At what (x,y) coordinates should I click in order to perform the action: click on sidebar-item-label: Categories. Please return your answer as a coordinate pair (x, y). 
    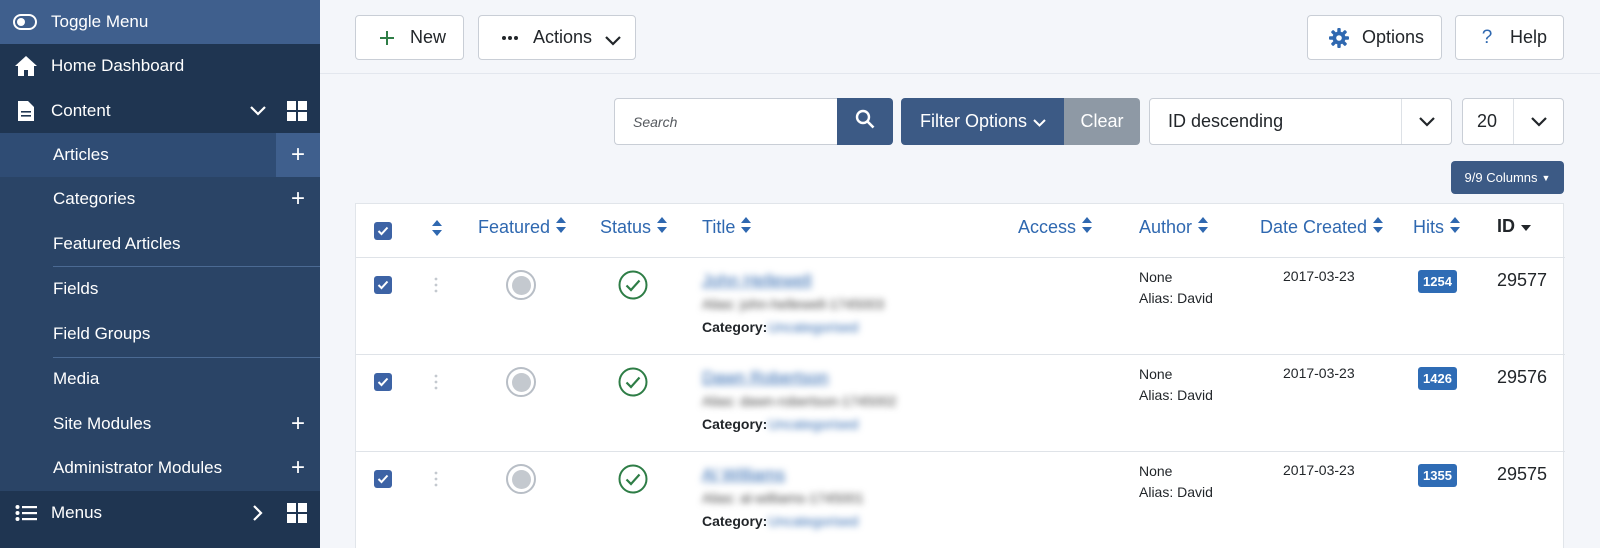
    Looking at the image, I should click on (94, 198).